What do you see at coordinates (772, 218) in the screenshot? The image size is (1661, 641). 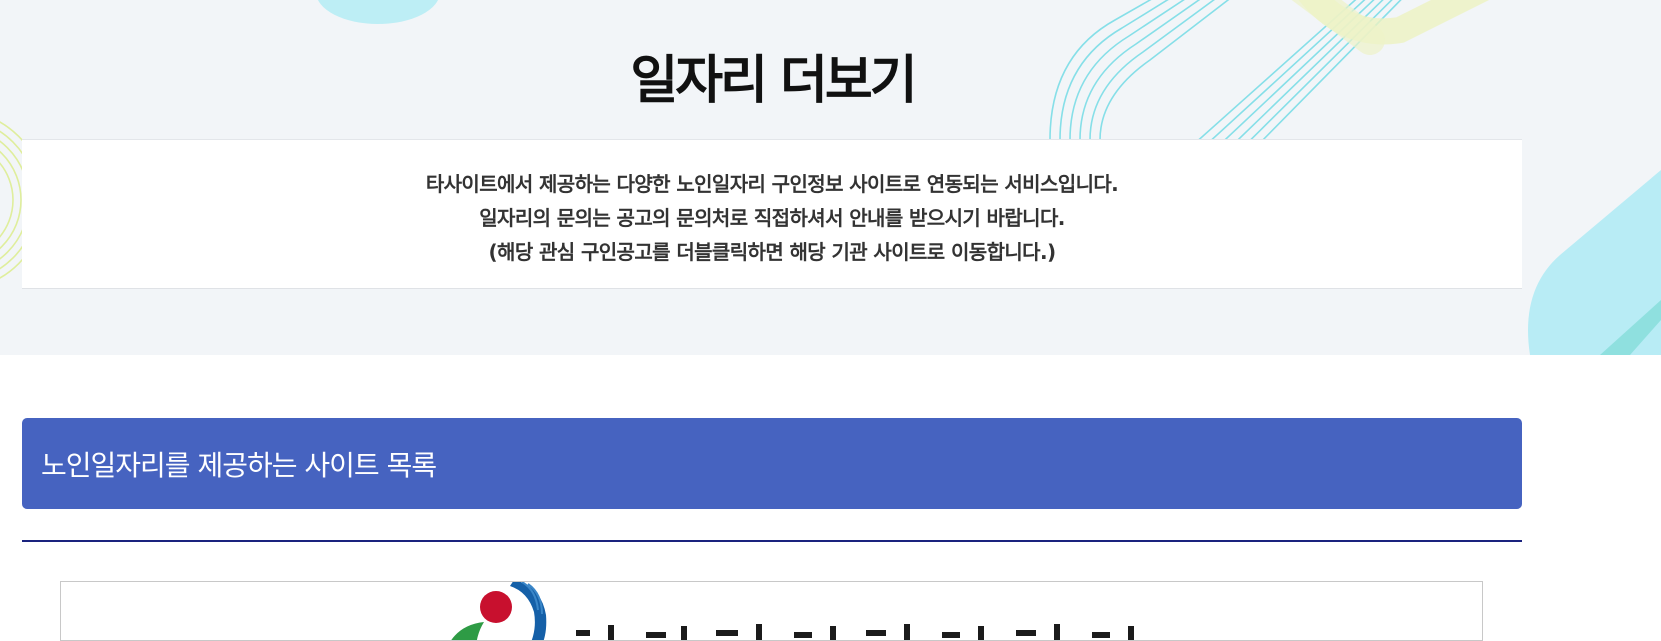 I see `notice-line: 일자리의 문의는 공고의 문의처로 직접하셔서 안내를 받으시기 바랍니다.` at bounding box center [772, 218].